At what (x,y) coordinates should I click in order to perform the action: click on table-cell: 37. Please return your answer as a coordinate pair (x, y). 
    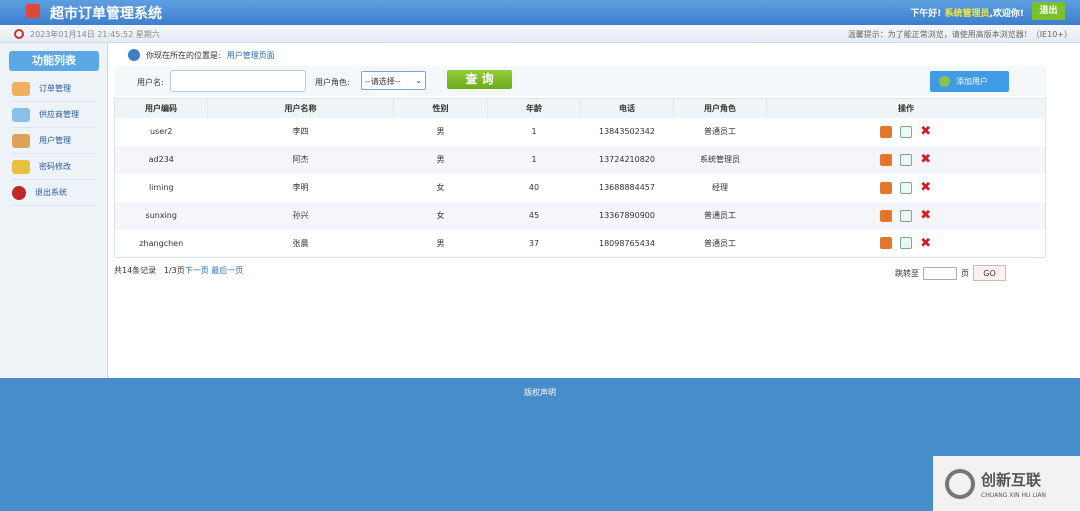
    Looking at the image, I should click on (534, 243).